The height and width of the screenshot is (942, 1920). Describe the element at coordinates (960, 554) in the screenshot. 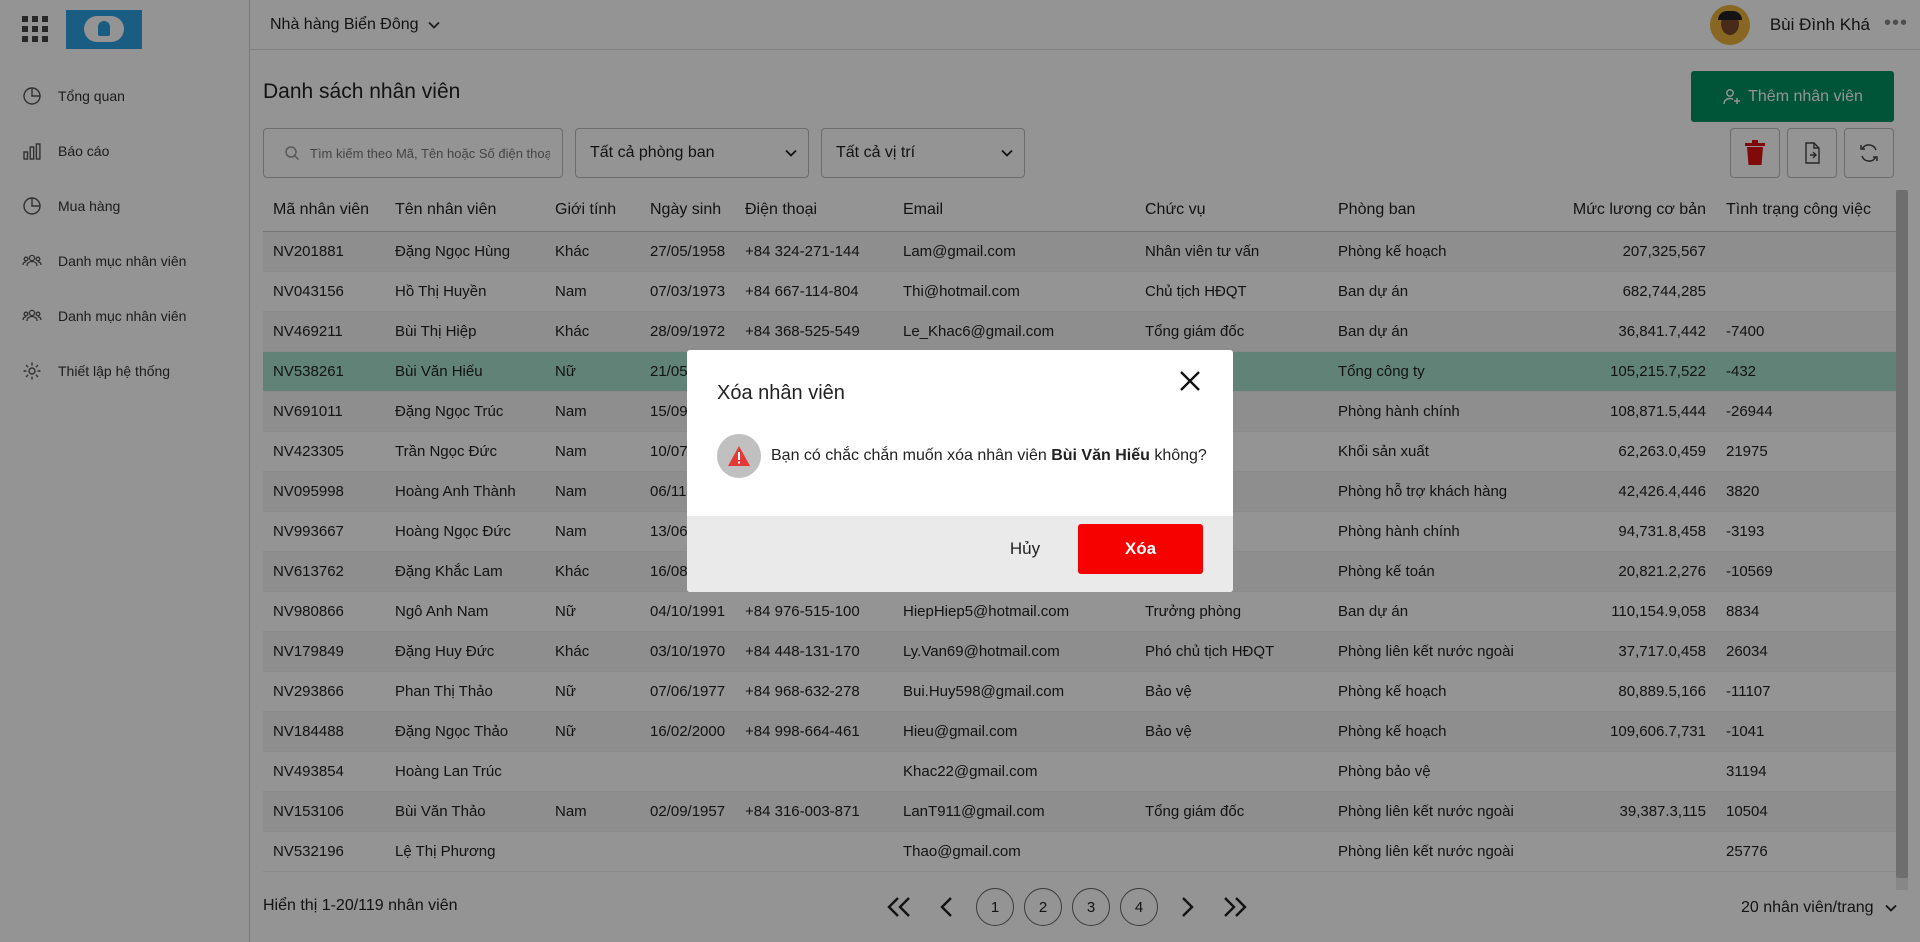

I see `dialog-footer: Hủy Xóa` at that location.